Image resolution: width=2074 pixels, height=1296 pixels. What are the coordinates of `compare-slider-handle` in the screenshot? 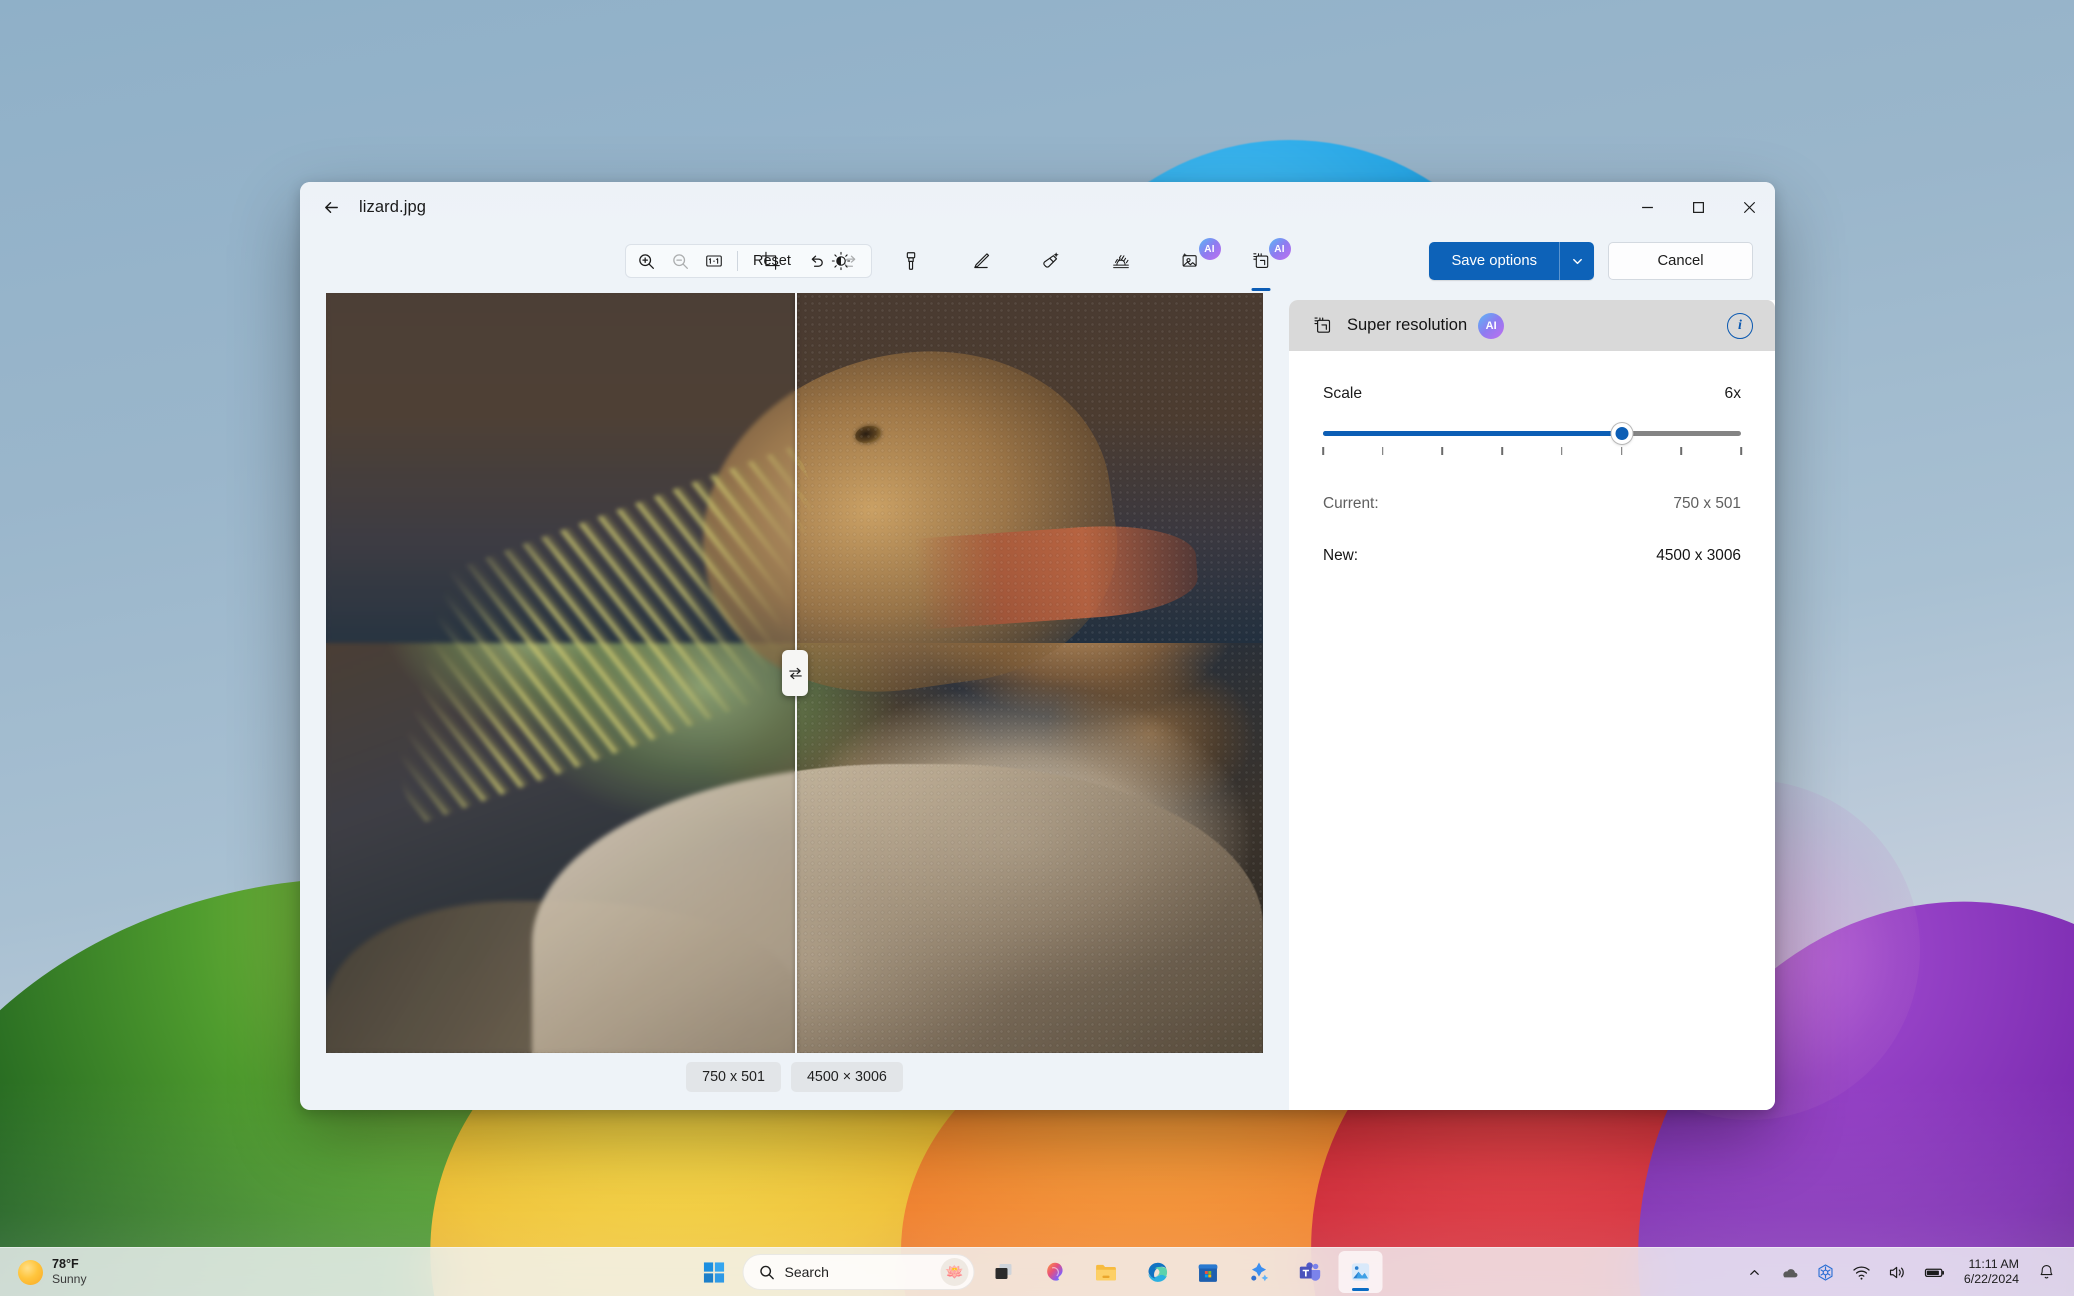 It's located at (795, 673).